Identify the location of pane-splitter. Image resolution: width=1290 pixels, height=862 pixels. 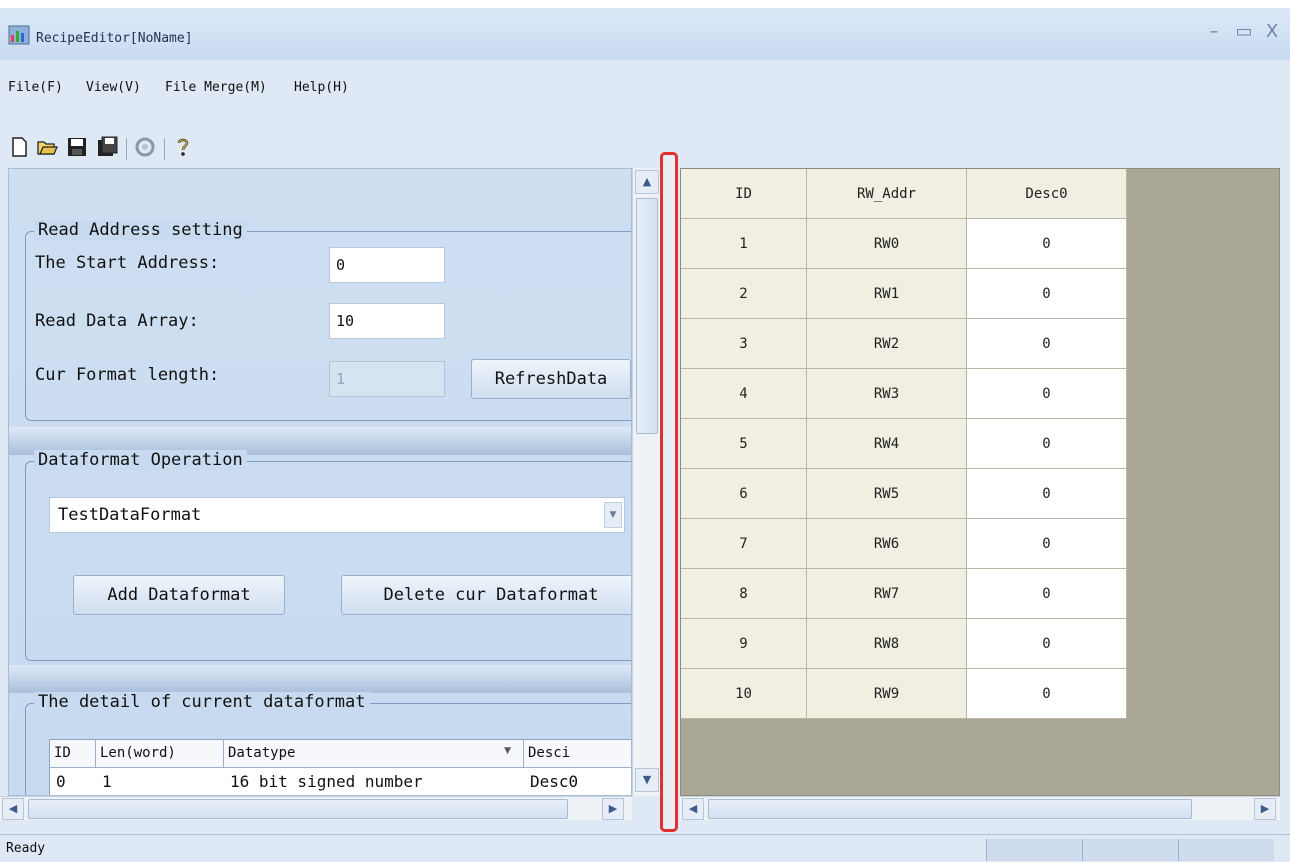
(669, 492).